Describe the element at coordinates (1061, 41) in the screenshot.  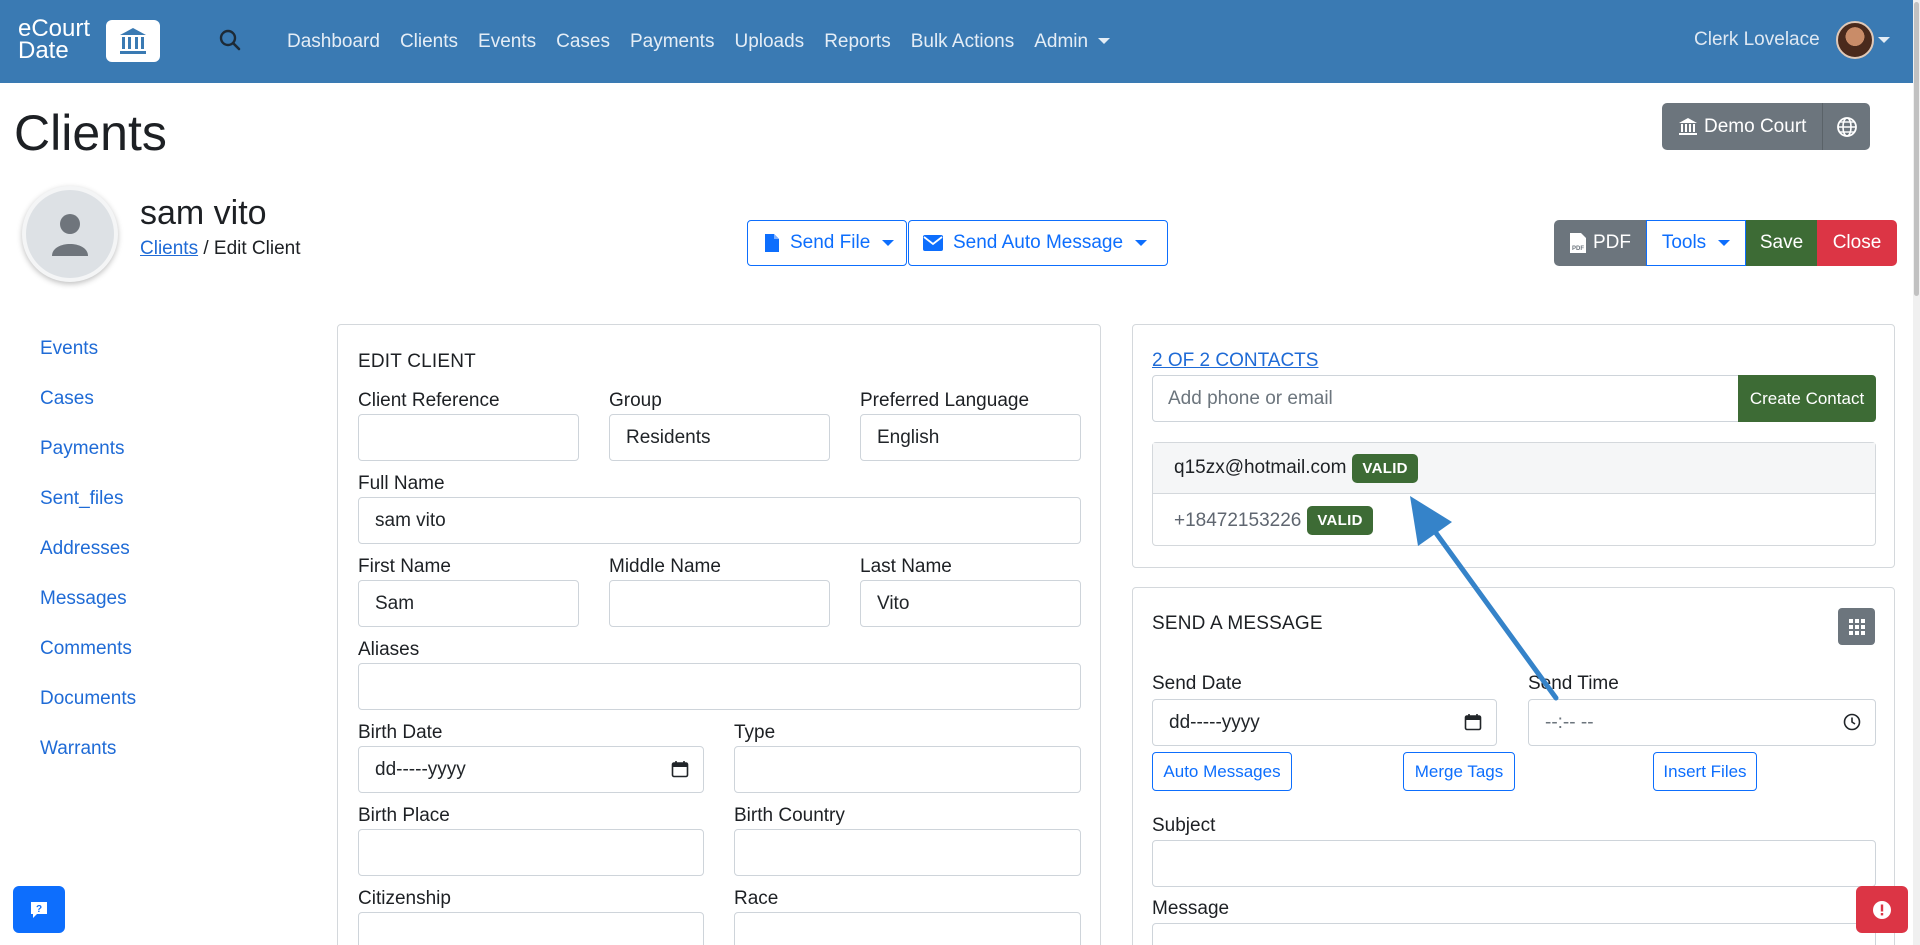
I see `nav-admin-label: Admin` at that location.